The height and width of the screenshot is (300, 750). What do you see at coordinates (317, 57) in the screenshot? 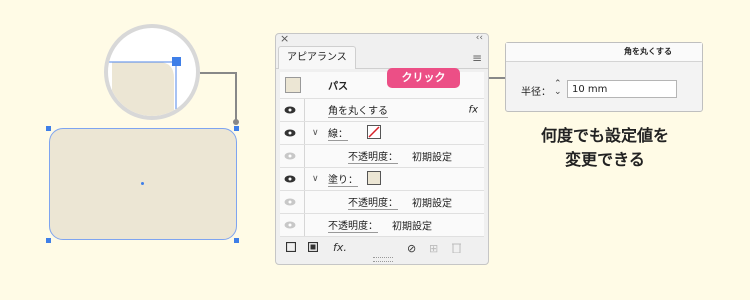
I see `tab-appearance: アピアランス` at bounding box center [317, 57].